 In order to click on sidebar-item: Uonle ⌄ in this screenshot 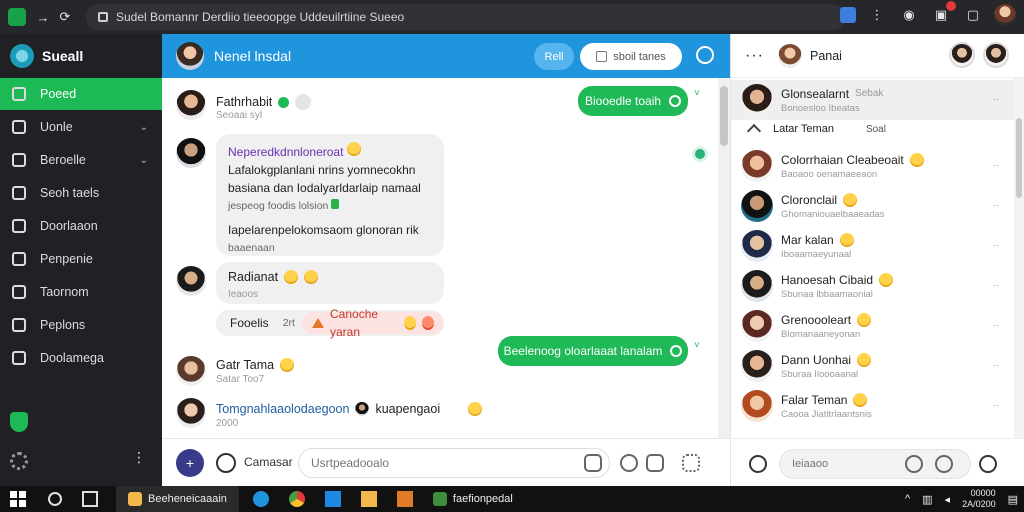, I will do `click(81, 127)`.